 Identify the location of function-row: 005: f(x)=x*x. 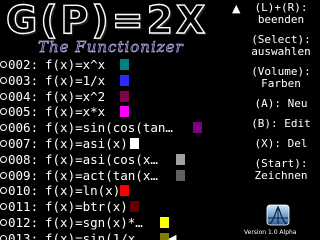
(116, 112).